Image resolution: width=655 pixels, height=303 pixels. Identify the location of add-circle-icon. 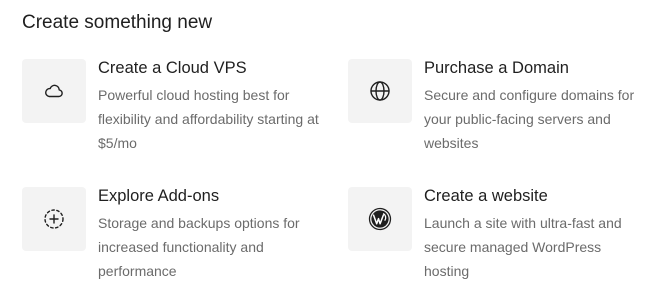
(54, 219).